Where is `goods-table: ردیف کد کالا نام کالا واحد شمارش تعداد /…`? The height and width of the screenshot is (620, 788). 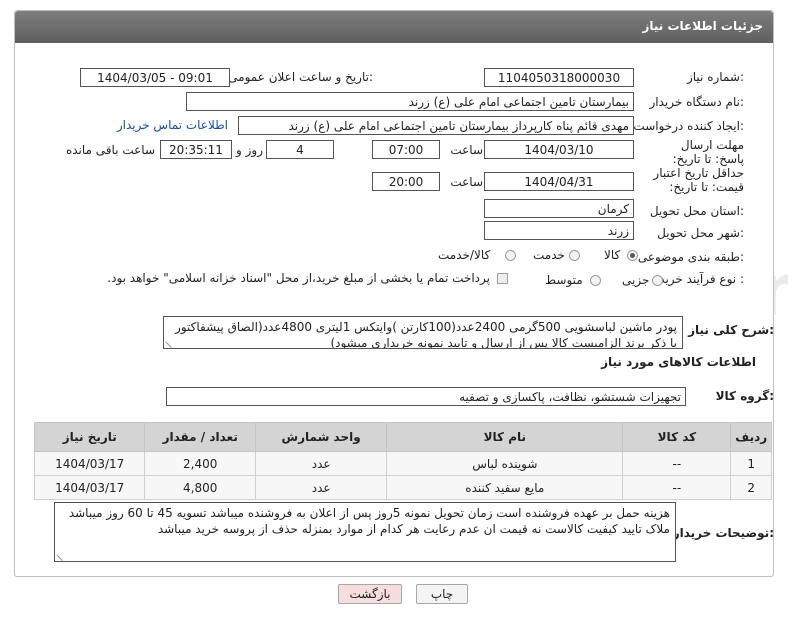
goods-table: ردیف کد کالا نام کالا واحد شمارش تعداد /… is located at coordinates (402, 461).